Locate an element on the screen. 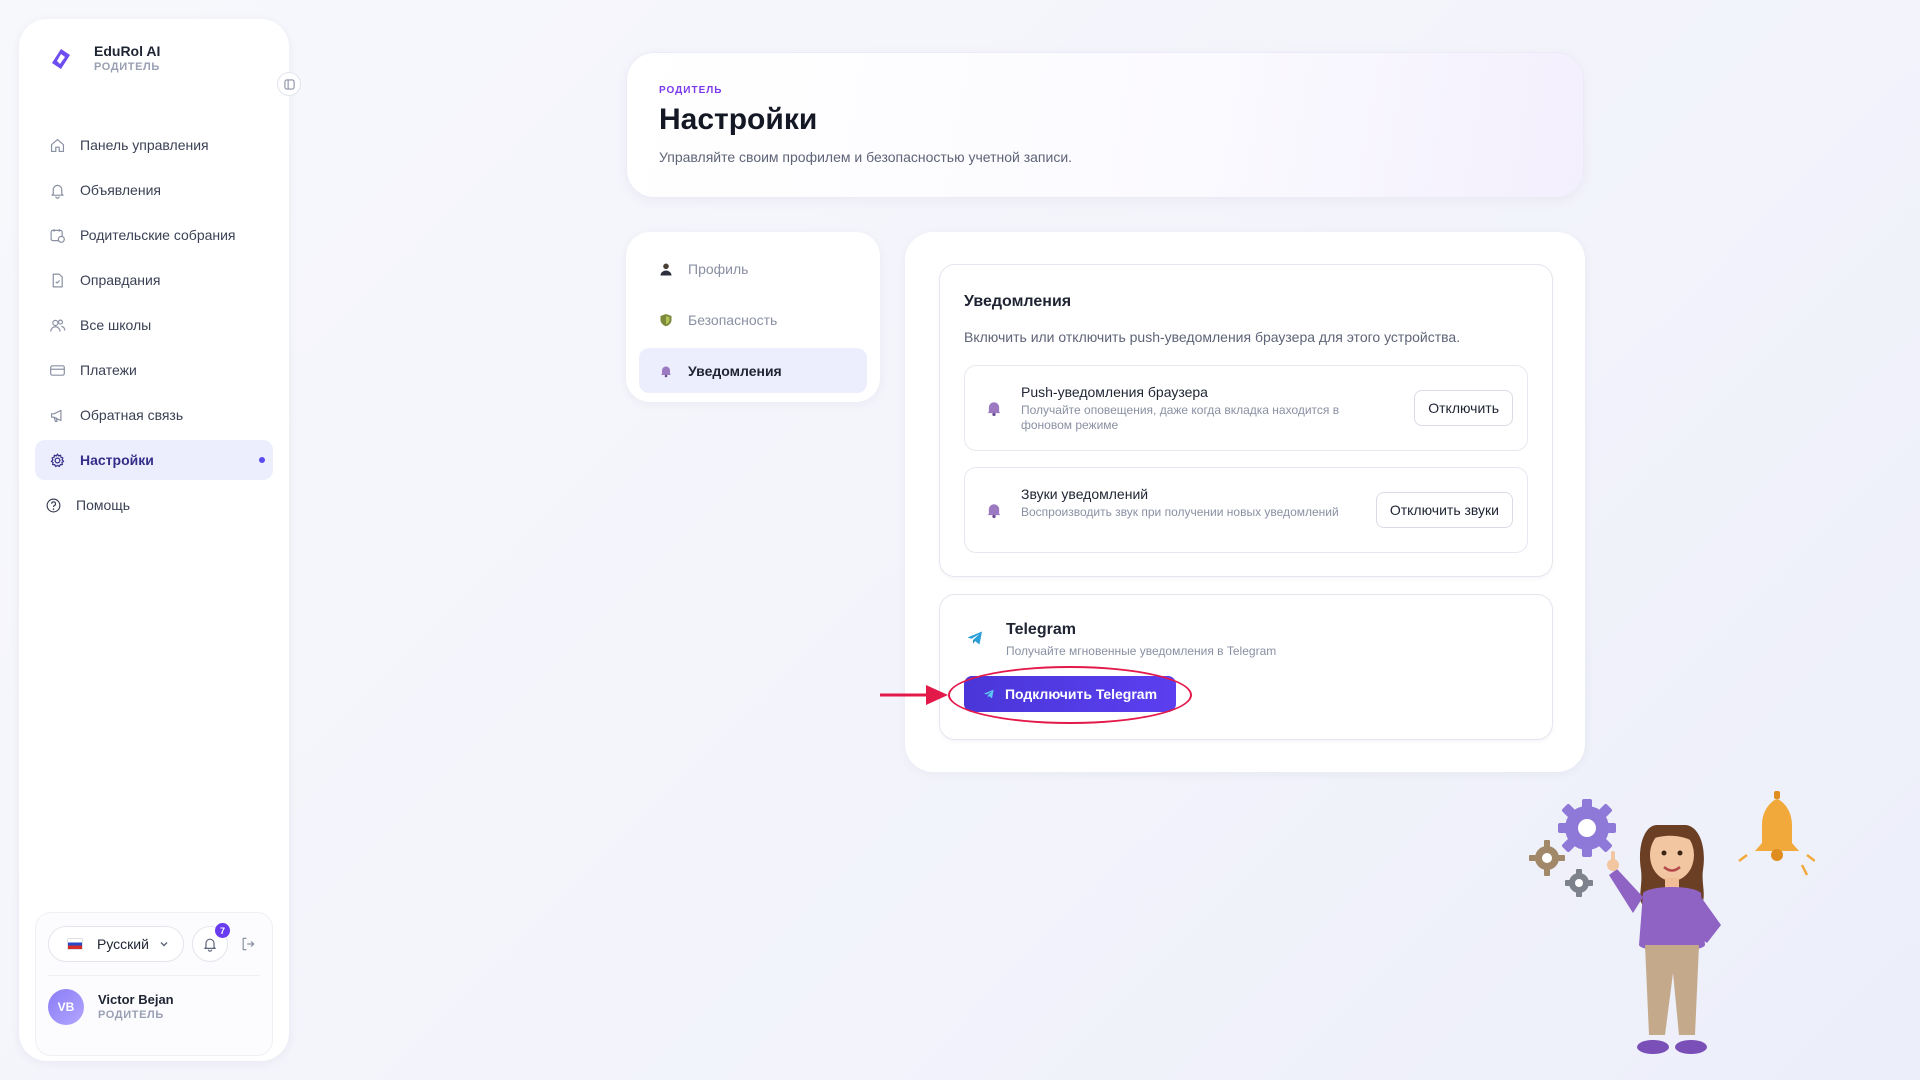  tab-label: Профиль is located at coordinates (718, 268).